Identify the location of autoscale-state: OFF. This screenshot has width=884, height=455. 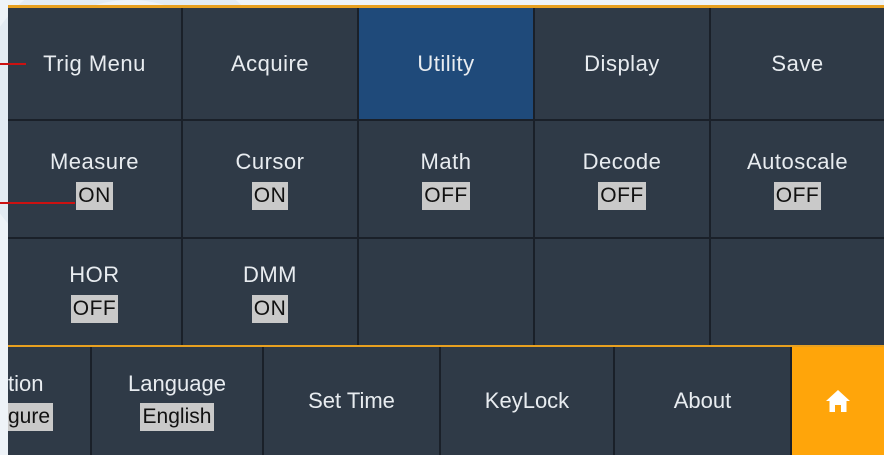
(797, 196).